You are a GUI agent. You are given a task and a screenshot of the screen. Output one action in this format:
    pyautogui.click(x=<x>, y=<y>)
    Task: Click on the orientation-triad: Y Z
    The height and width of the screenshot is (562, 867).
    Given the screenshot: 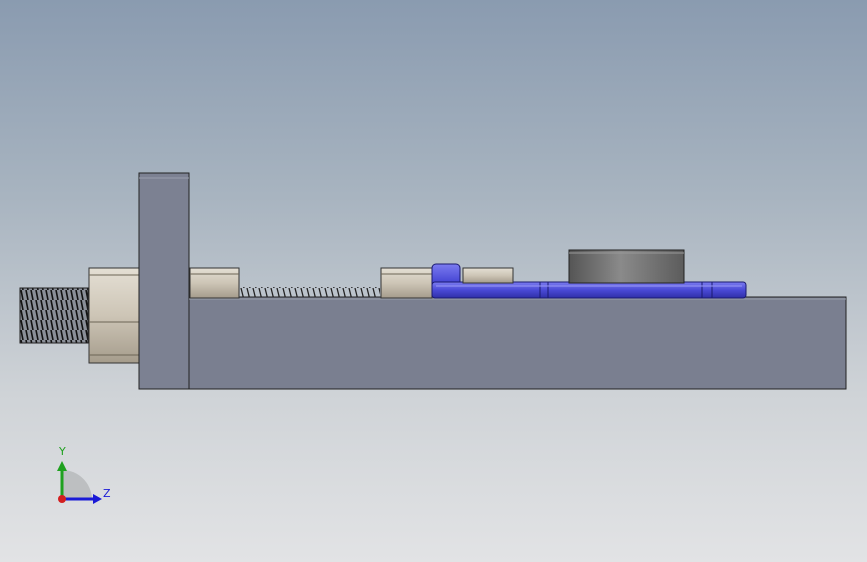 What is the action you would take?
    pyautogui.click(x=84, y=474)
    